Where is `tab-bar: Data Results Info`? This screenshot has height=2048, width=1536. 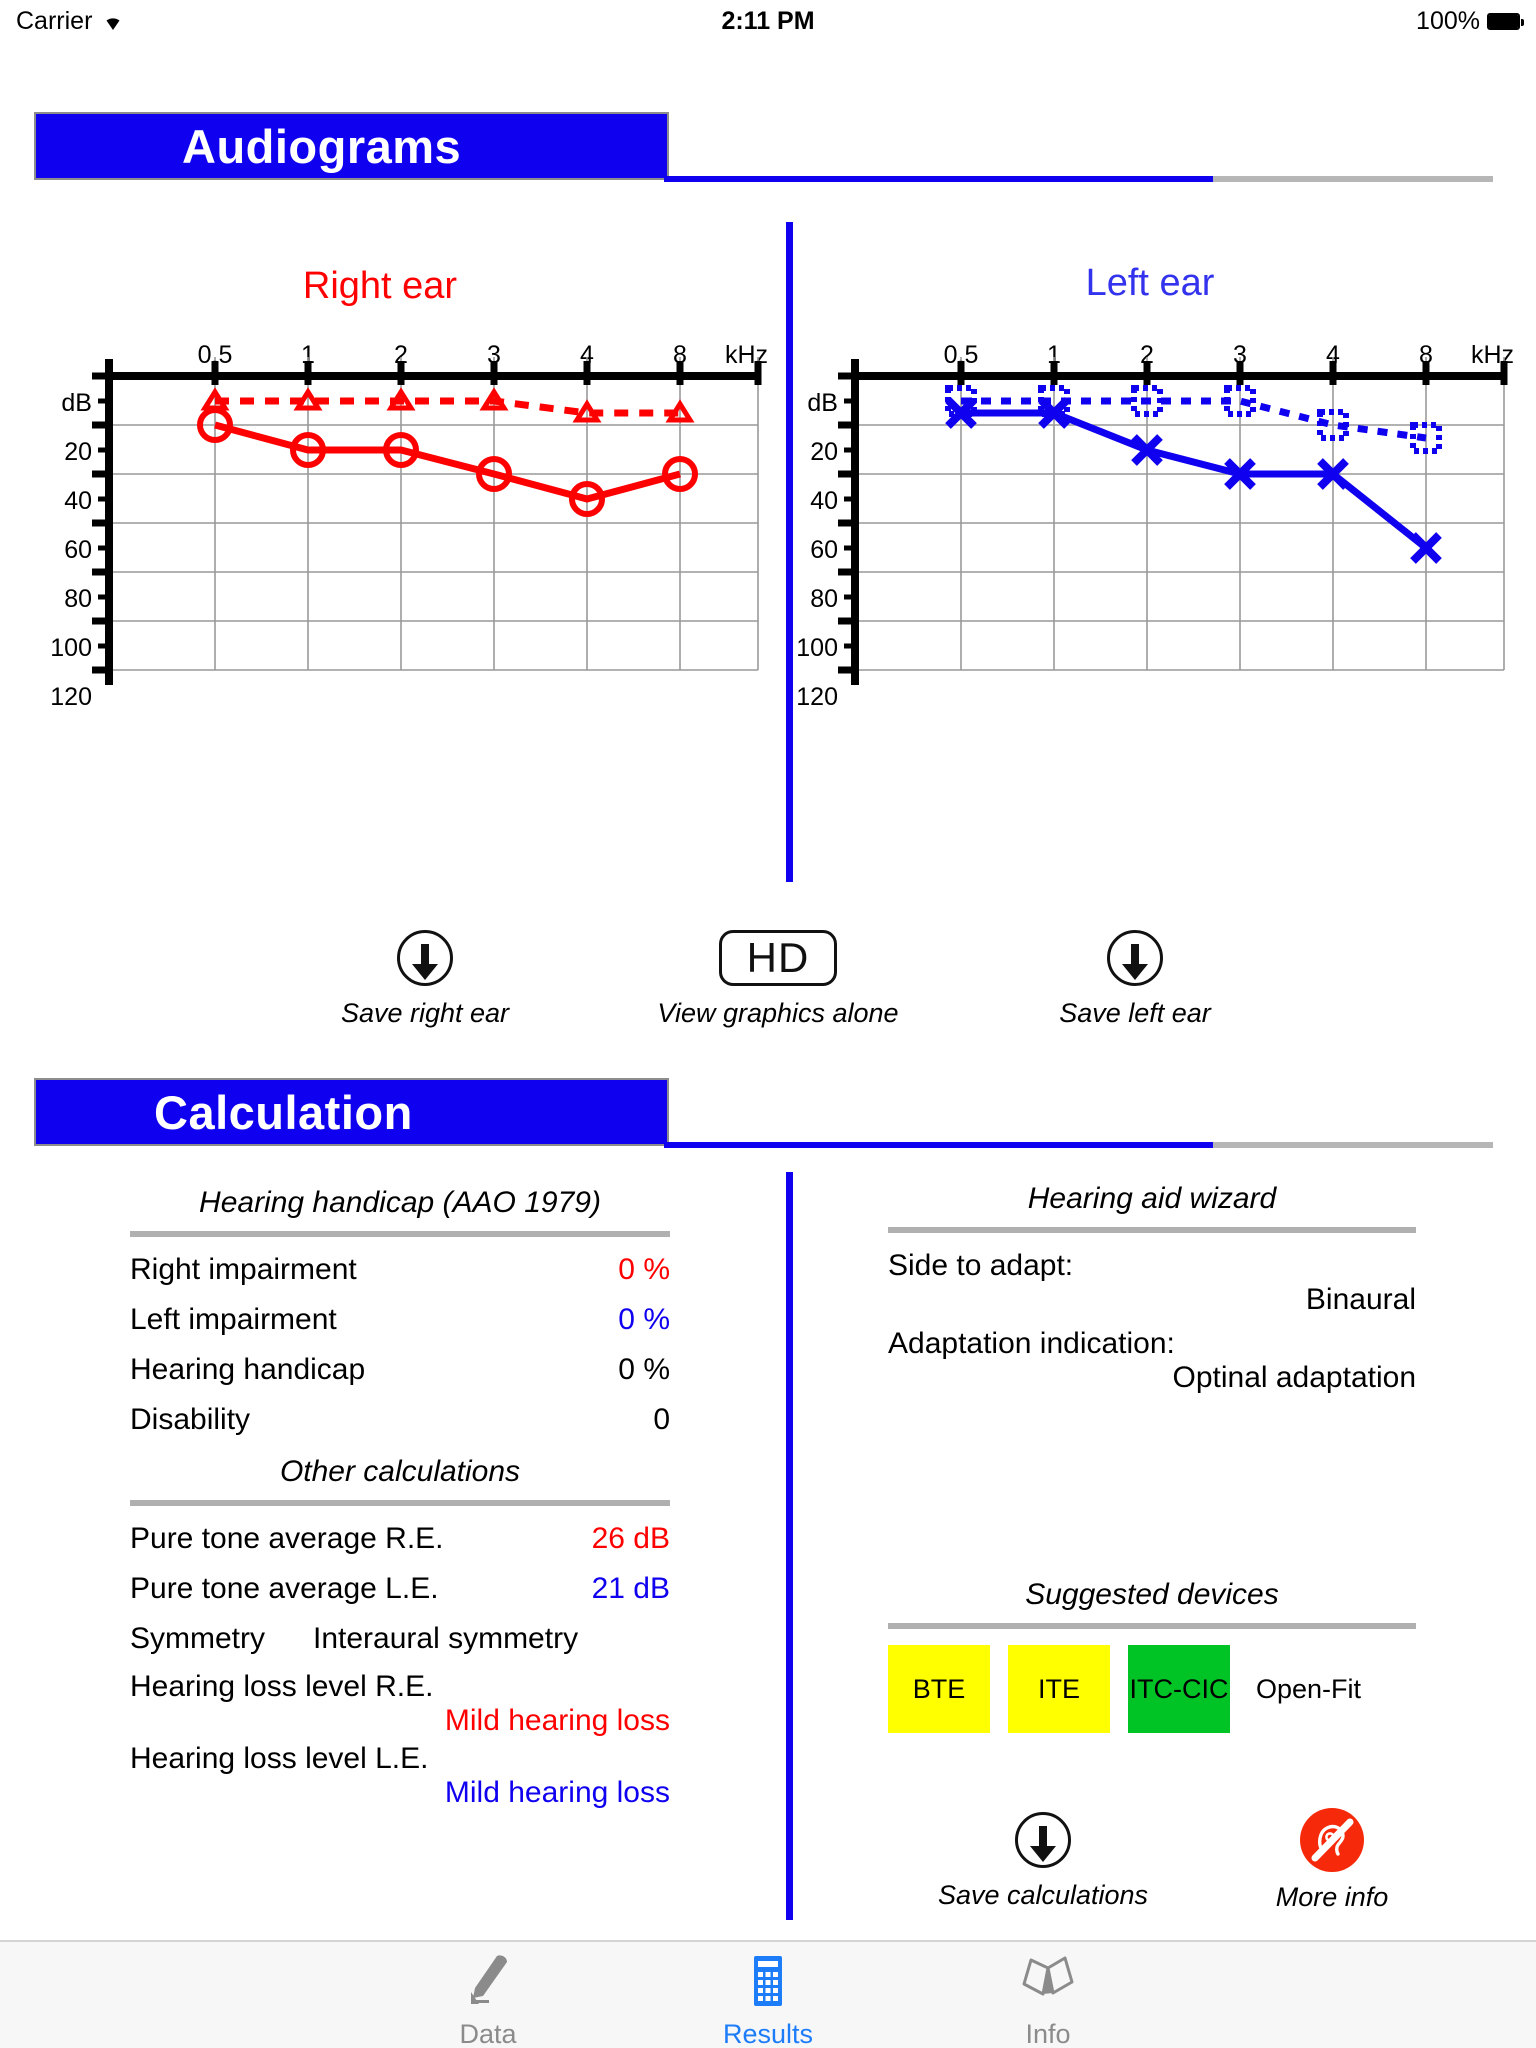
tab-bar: Data Results Info is located at coordinates (768, 1994).